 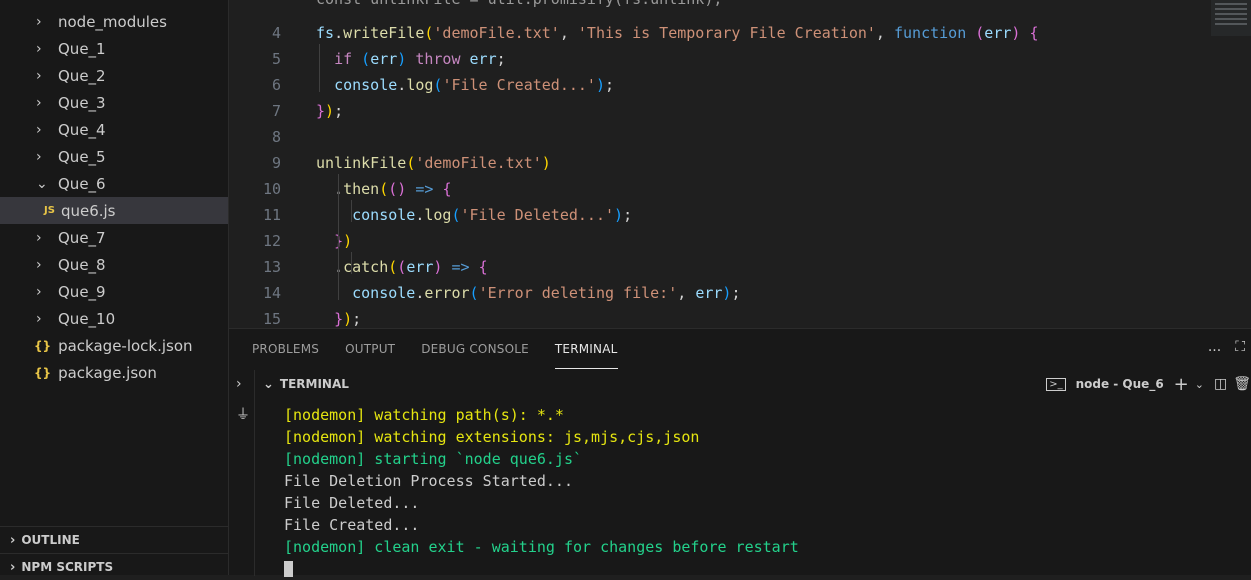 What do you see at coordinates (114, 291) in the screenshot?
I see `tree-item: › Que_9` at bounding box center [114, 291].